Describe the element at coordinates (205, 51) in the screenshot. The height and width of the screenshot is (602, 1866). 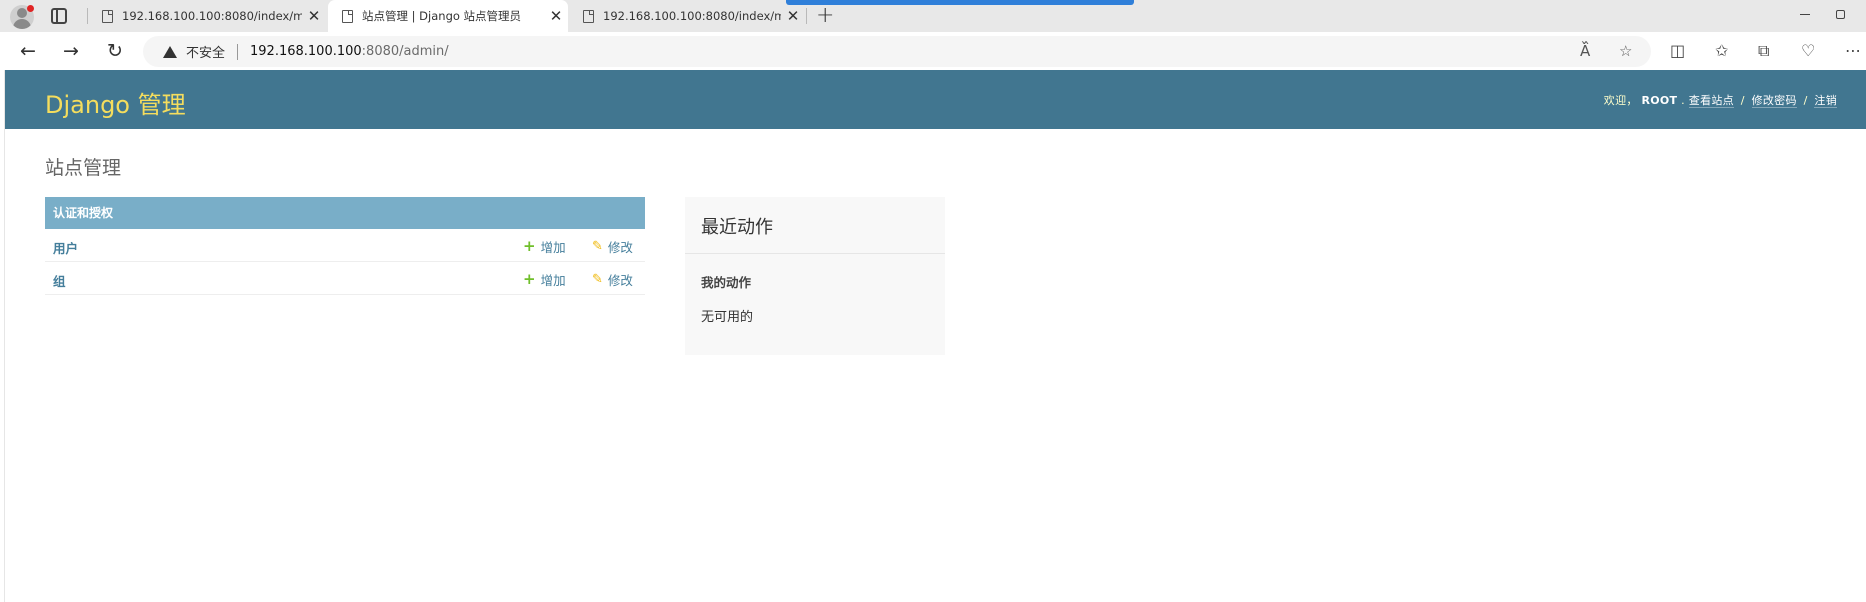
I see `security-label: 不安全` at that location.